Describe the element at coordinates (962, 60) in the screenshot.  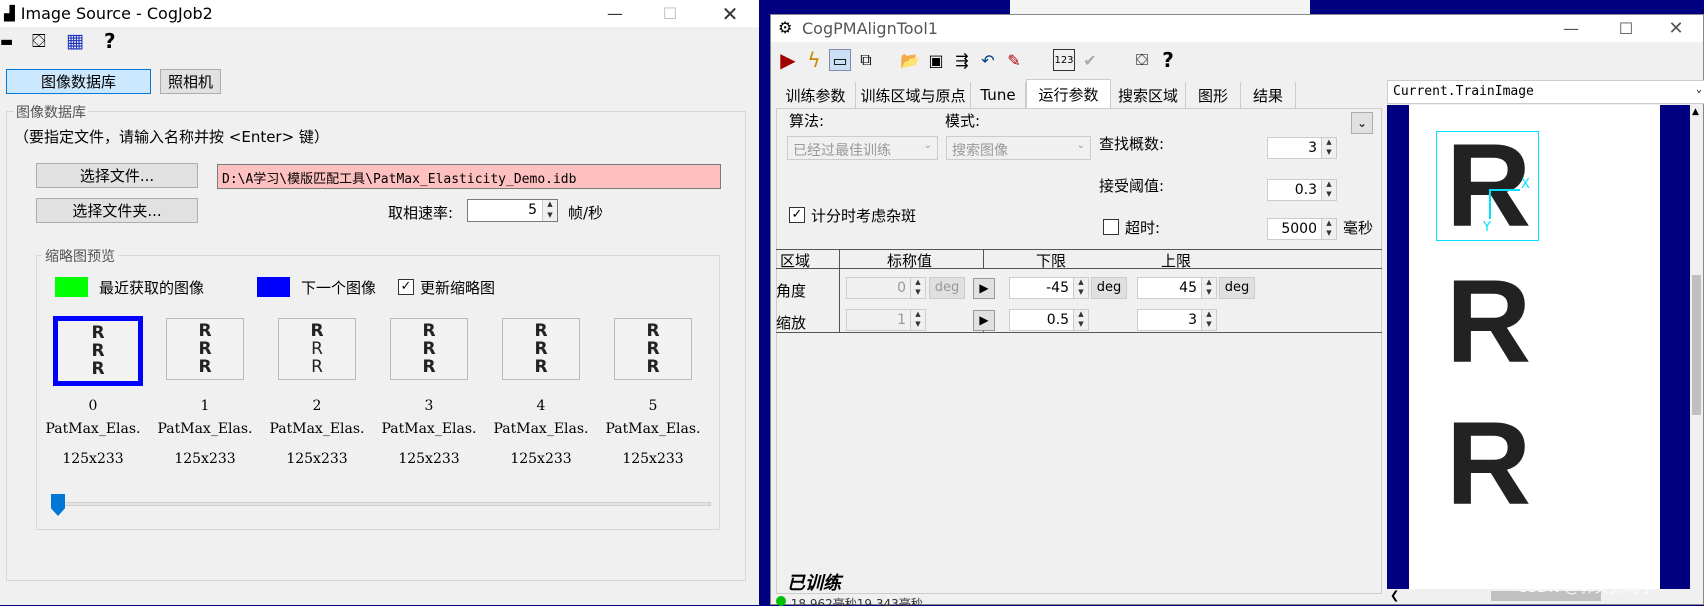
I see `export-icon: ⇶` at that location.